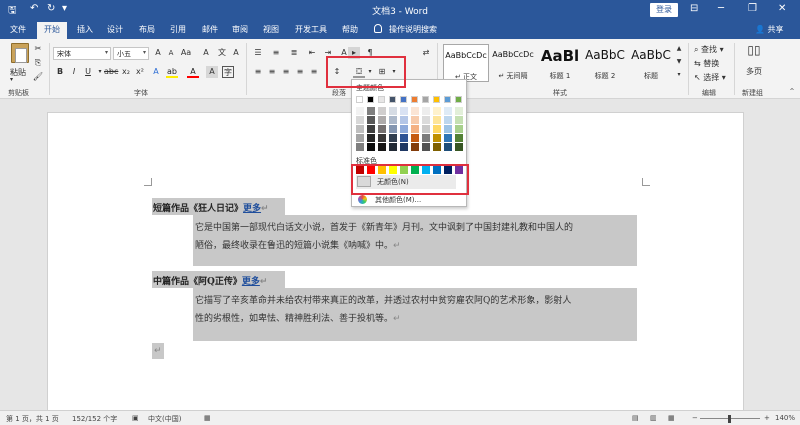 The width and height of the screenshot is (800, 425). Describe the element at coordinates (709, 49) in the screenshot. I see `find-button: ⌕ 查找 ▾` at that location.